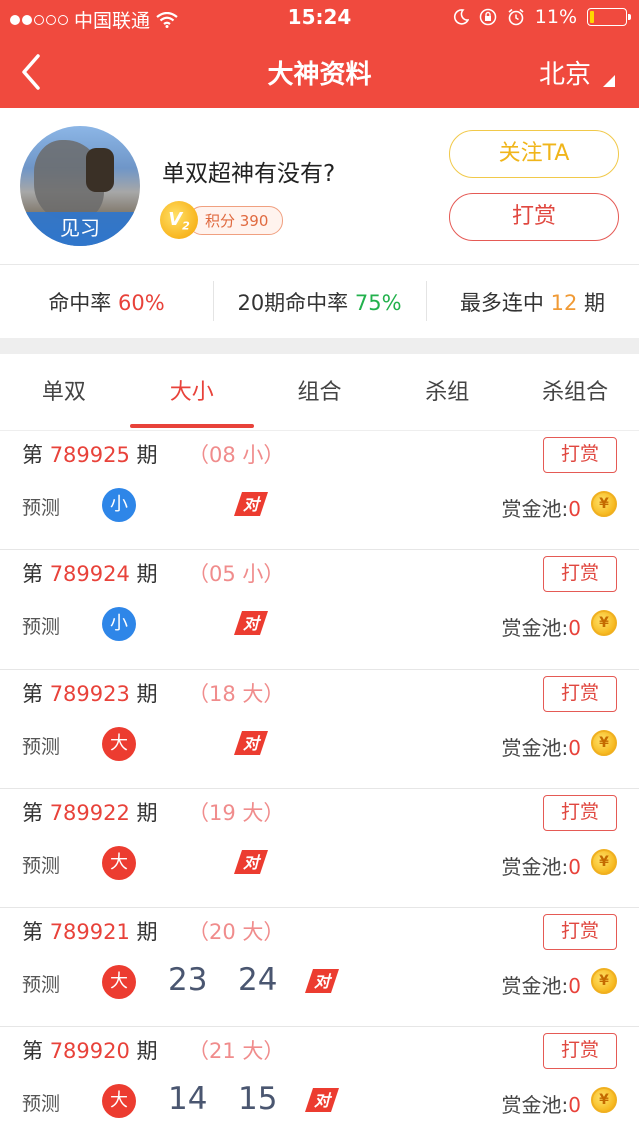  I want to click on alarm-icon, so click(516, 17).